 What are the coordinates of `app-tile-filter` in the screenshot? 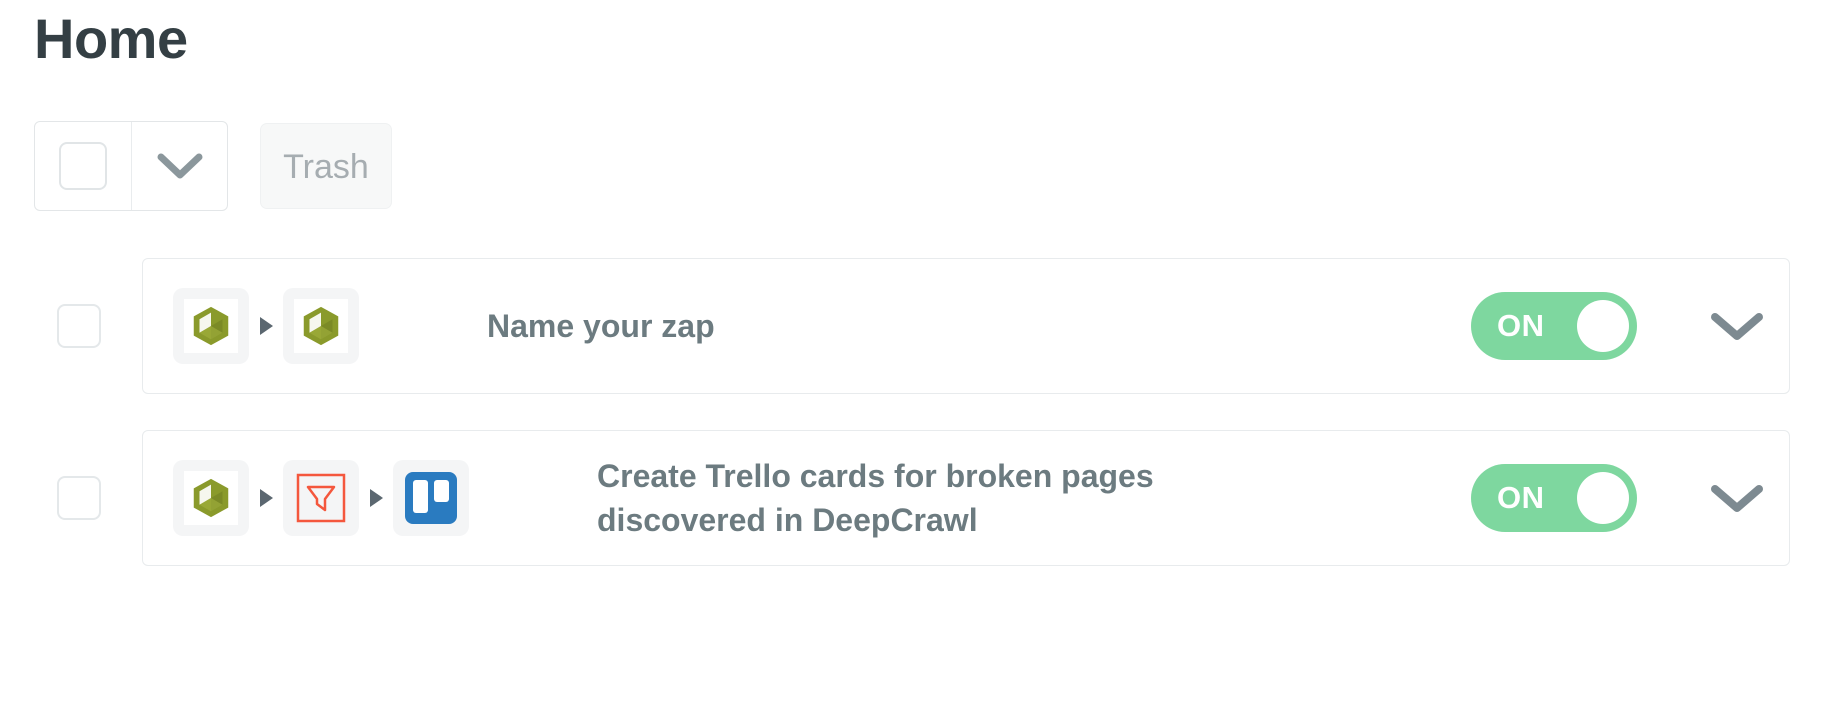 It's located at (321, 498).